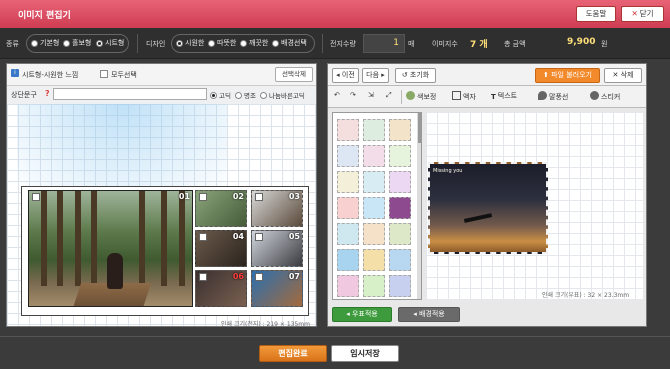 Image resolution: width=670 pixels, height=369 pixels. Describe the element at coordinates (47, 93) in the screenshot. I see `help-question-icon: ?` at that location.